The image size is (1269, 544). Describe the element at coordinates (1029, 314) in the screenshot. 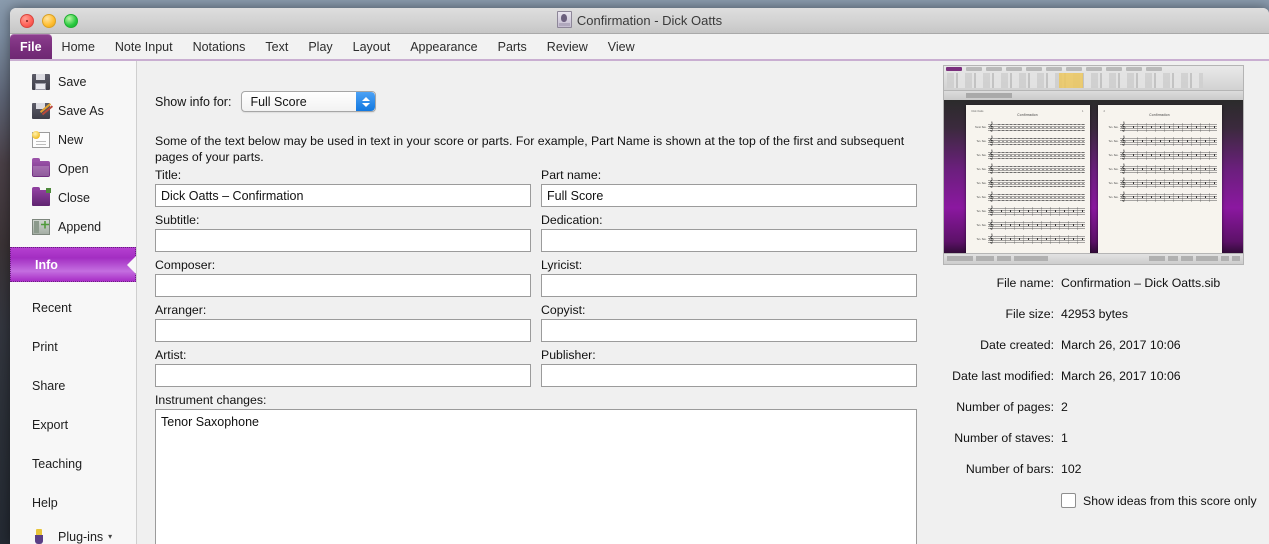

I see `info-key: File size:` at that location.